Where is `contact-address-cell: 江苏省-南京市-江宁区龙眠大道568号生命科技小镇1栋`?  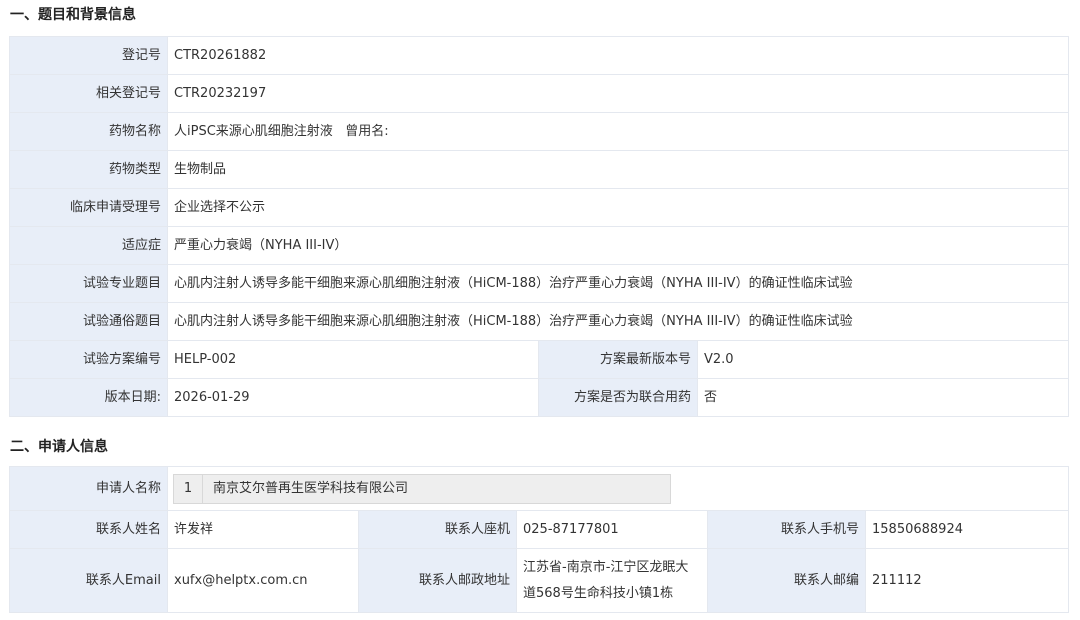
contact-address-cell: 江苏省-南京市-江宁区龙眠大道568号生命科技小镇1栋 is located at coordinates (612, 580).